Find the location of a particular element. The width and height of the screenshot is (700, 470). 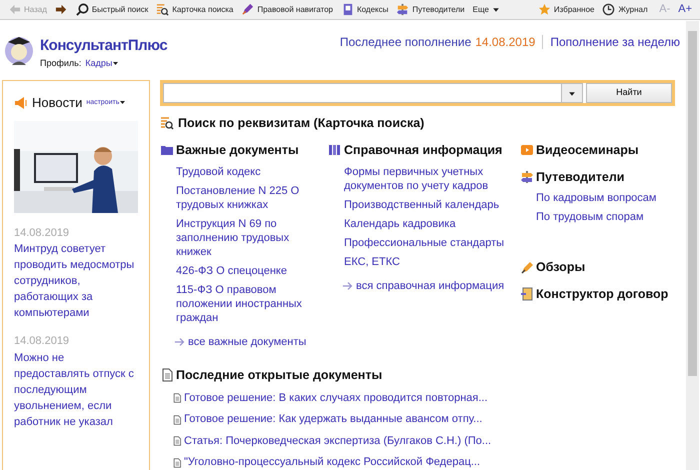

weekly-updates-link: Пополнение за неделю is located at coordinates (615, 42).